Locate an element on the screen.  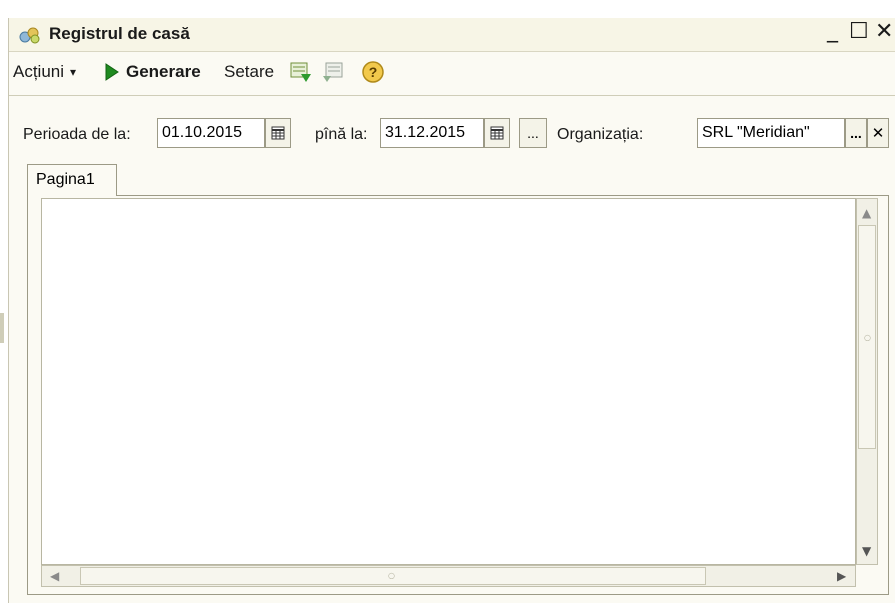
period-to-calendar-button is located at coordinates (497, 133).